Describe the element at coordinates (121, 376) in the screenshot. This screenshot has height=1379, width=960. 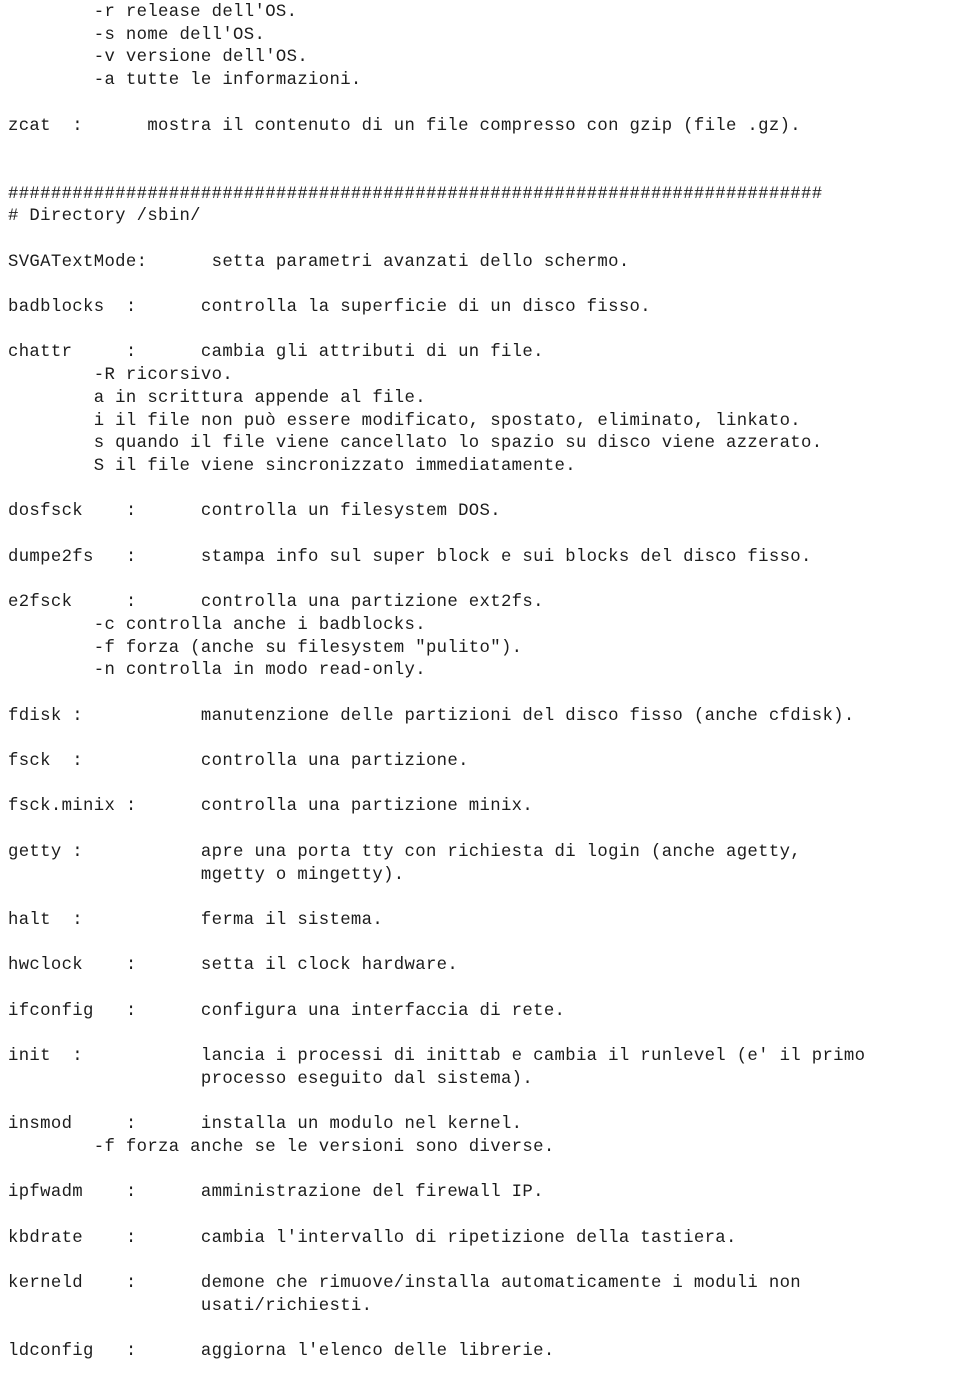
I see `option-line: -R ricorsivo.` at that location.